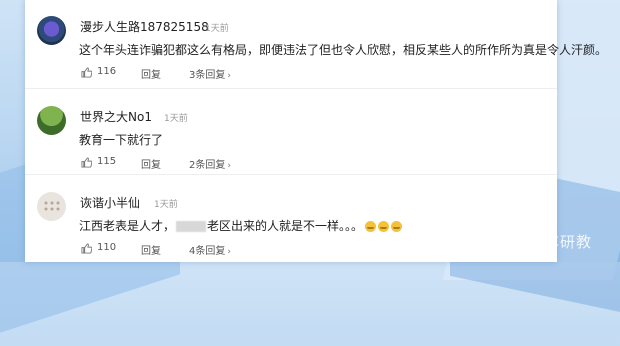  I want to click on replies-label: 3条回复, so click(207, 75).